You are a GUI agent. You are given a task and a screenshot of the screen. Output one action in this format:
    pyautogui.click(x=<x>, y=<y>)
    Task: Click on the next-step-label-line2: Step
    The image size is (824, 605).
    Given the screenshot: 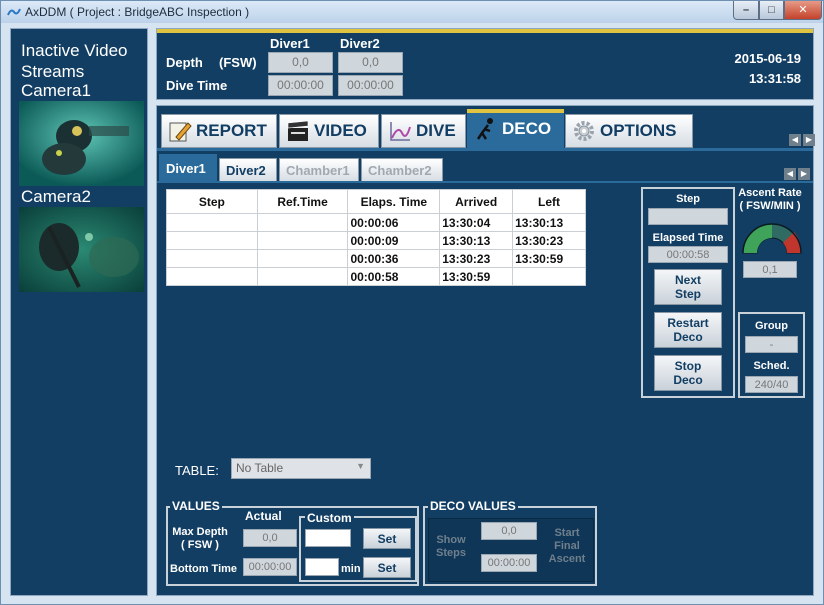 What is the action you would take?
    pyautogui.click(x=687, y=294)
    